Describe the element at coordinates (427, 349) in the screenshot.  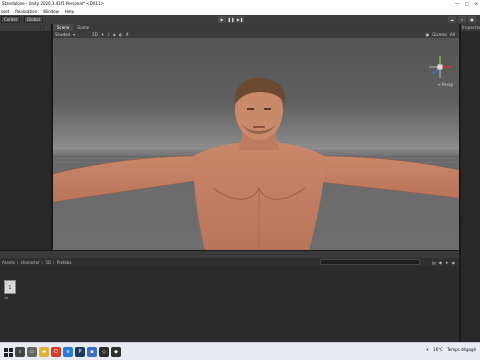
I see `weather-icon: ☀` at that location.